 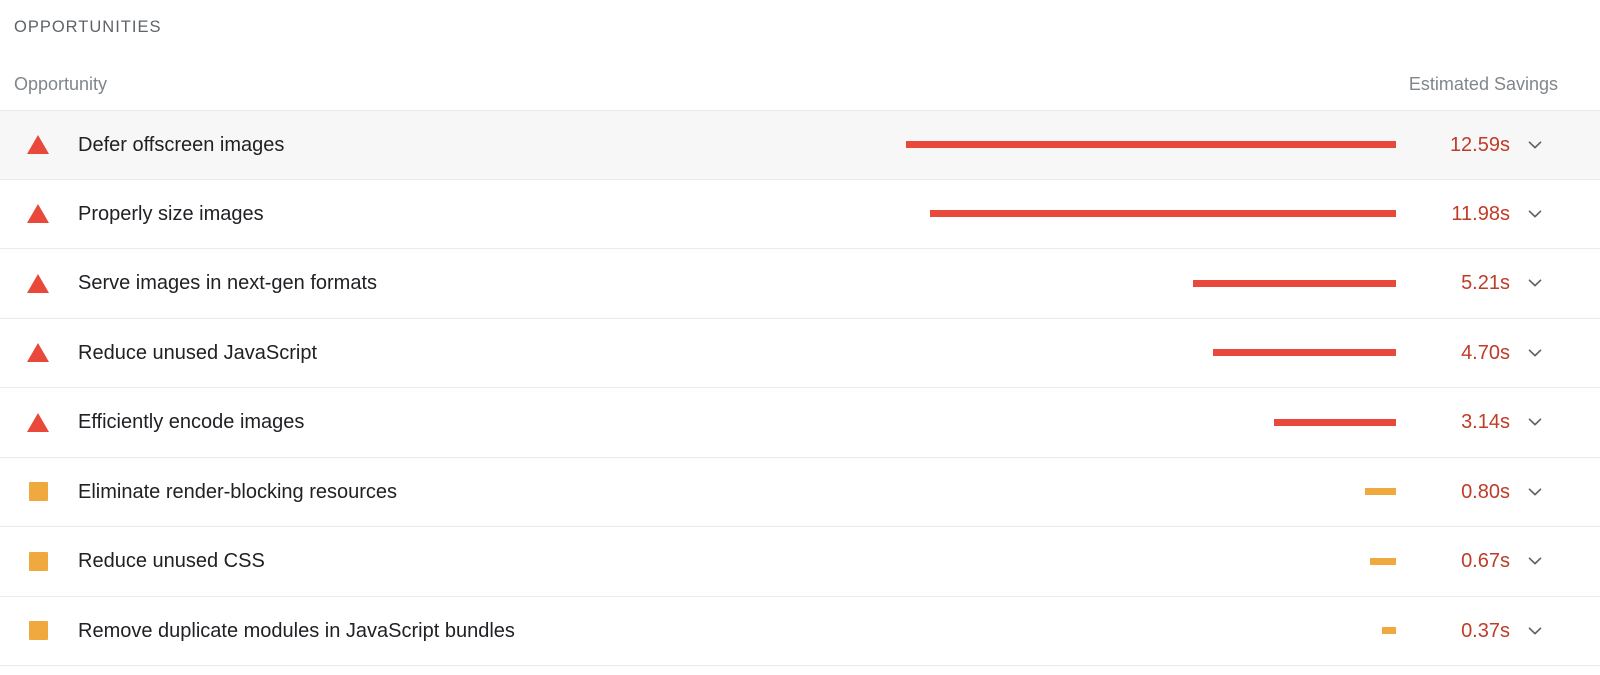 What do you see at coordinates (800, 492) in the screenshot?
I see `table-row: Eliminate render-blocking resources 0.80s` at bounding box center [800, 492].